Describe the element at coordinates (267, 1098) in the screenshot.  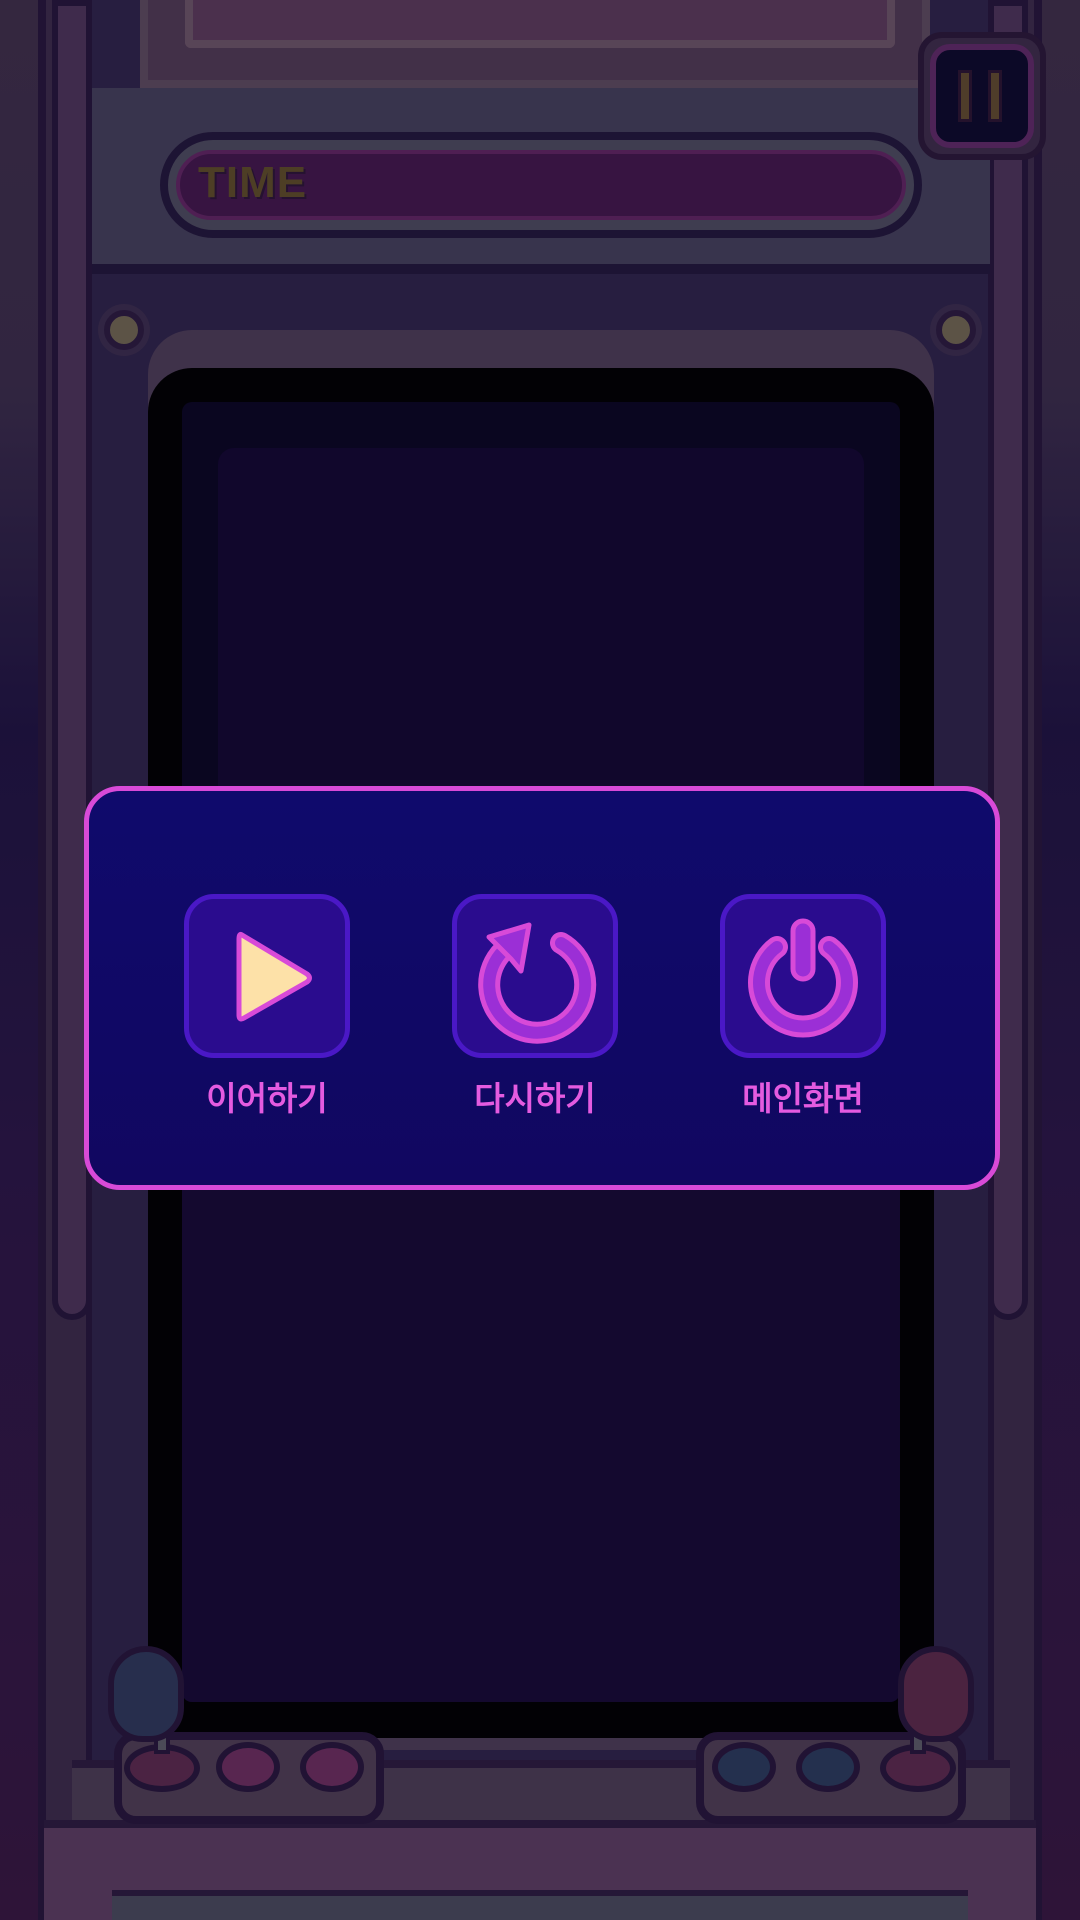
I see `continue-label: 이어하기` at that location.